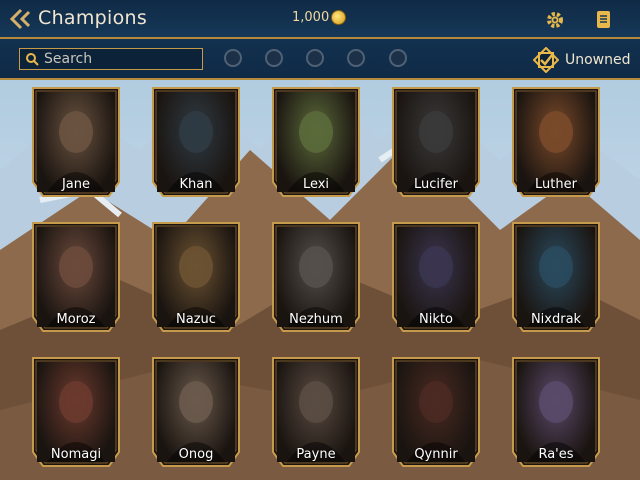 This screenshot has width=640, height=480. I want to click on champion-card: Payne, so click(316, 412).